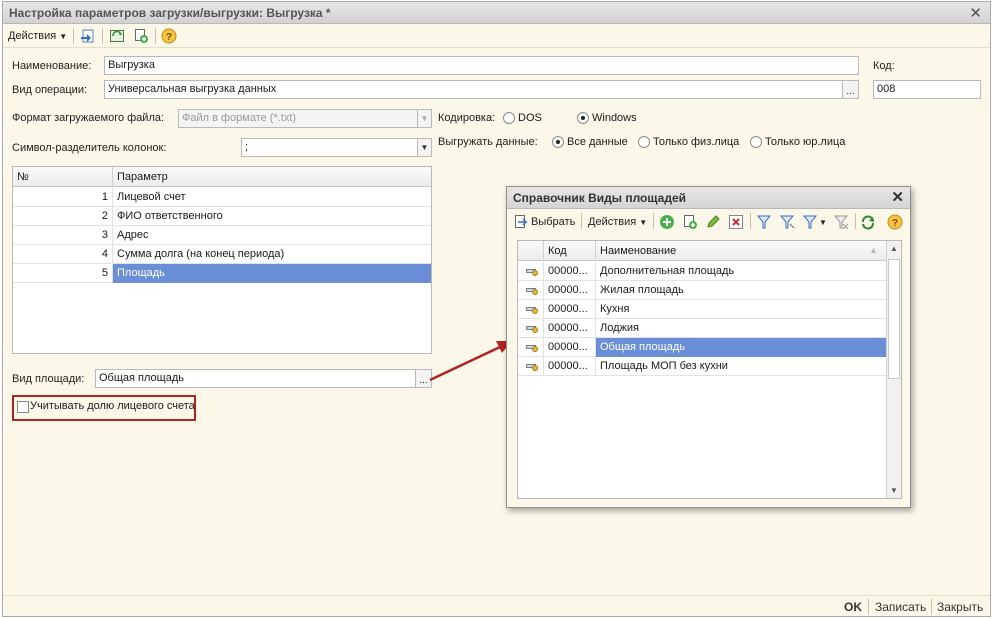  Describe the element at coordinates (894, 490) in the screenshot. I see `scroll-down-icon: ▼` at that location.